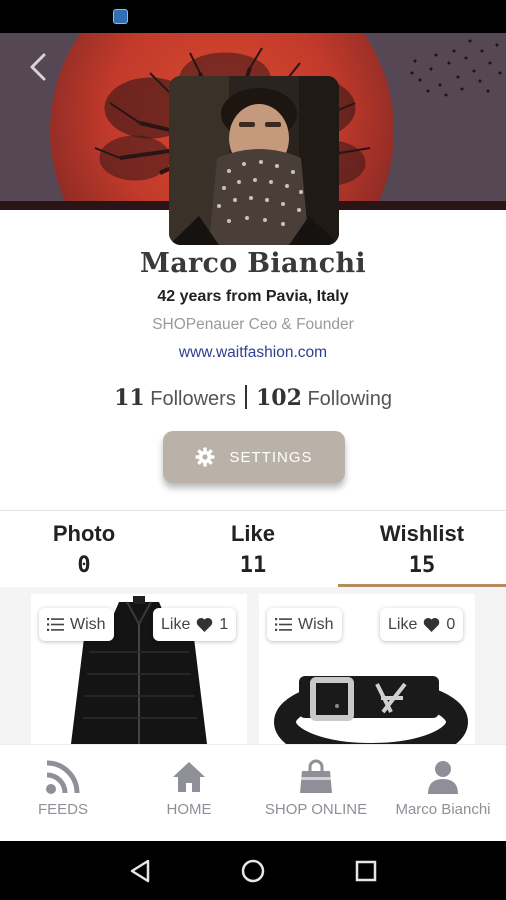  What do you see at coordinates (193, 399) in the screenshot?
I see `followers-label: Followers` at bounding box center [193, 399].